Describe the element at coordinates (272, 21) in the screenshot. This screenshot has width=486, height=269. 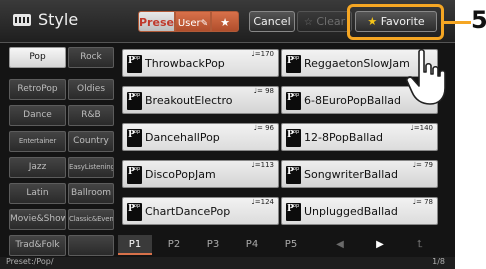
I see `cancel-button: Cancel` at that location.